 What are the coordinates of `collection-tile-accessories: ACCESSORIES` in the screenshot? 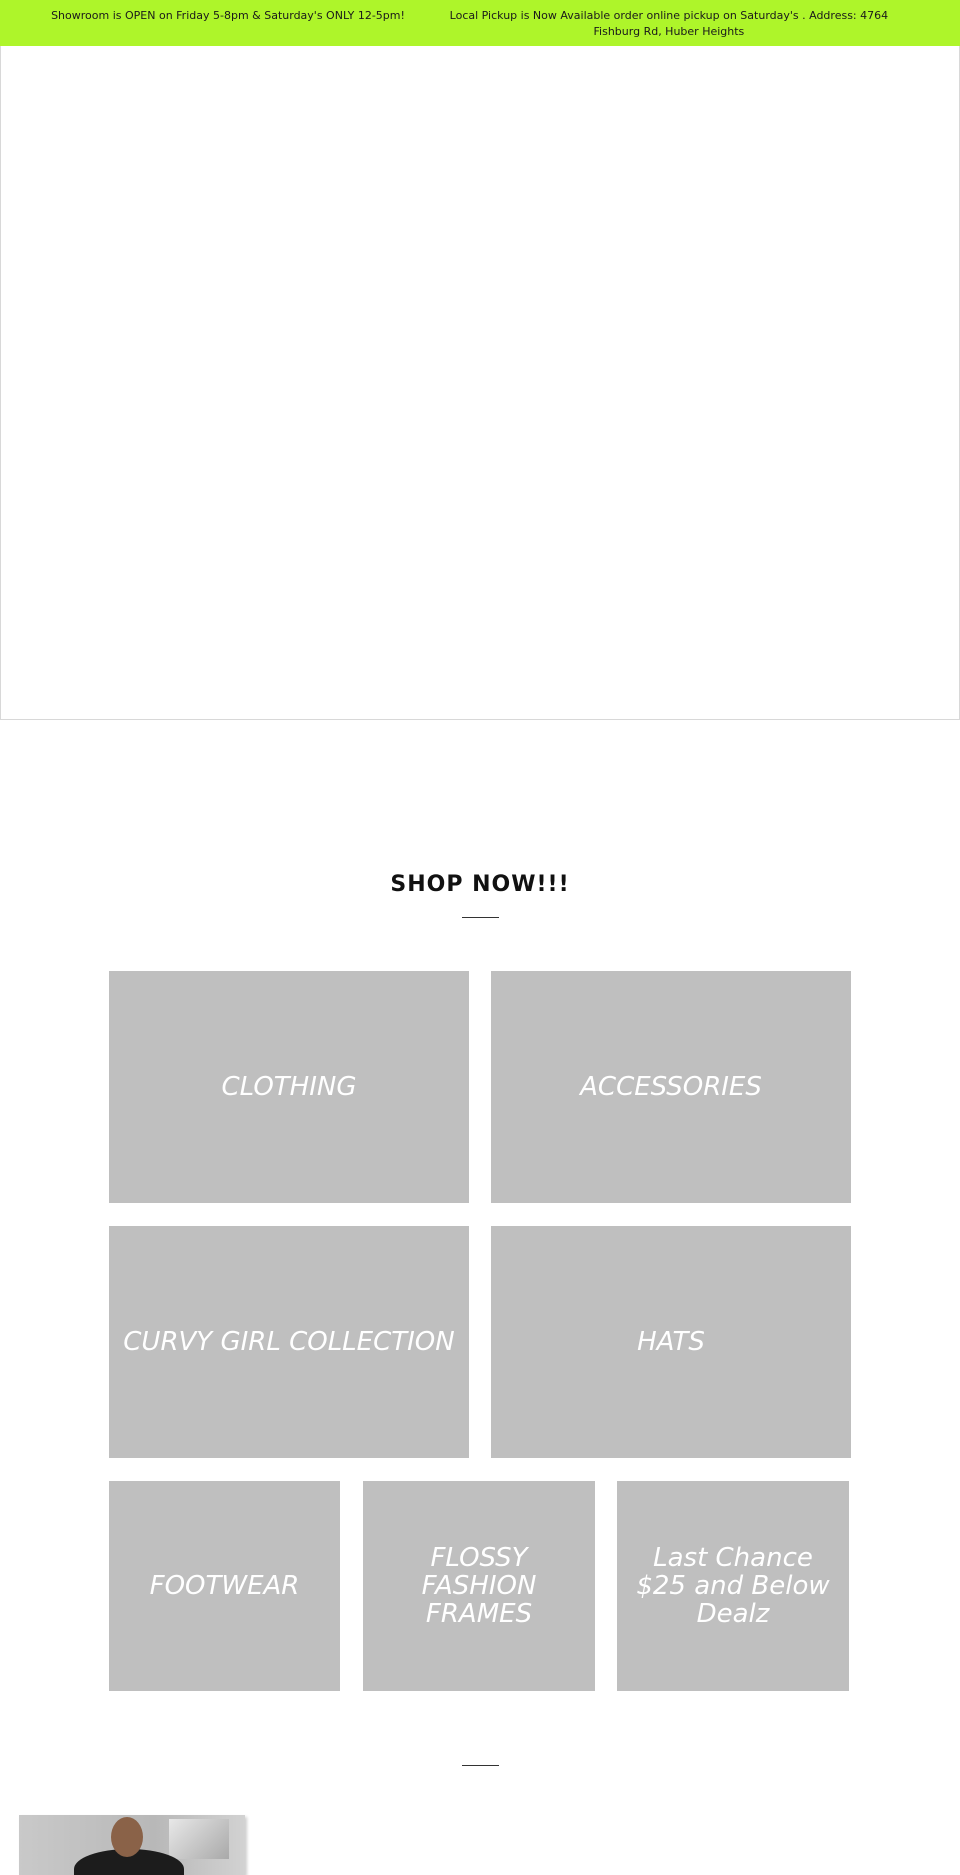 It's located at (671, 1087).